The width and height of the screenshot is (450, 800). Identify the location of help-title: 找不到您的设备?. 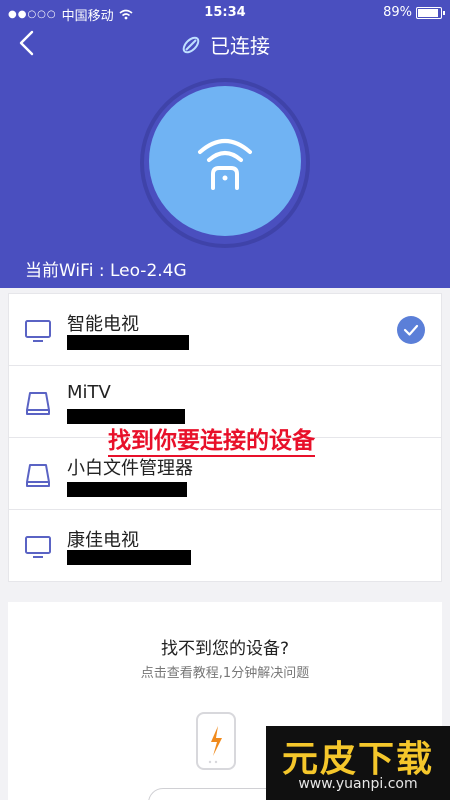
(225, 649).